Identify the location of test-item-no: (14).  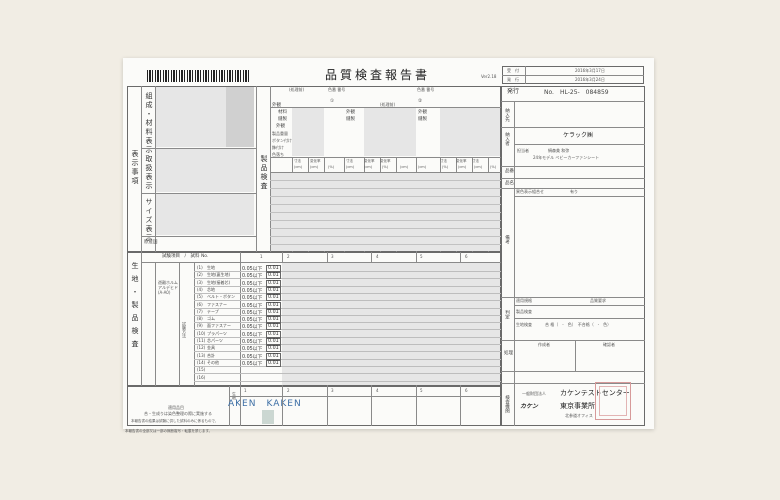
(201, 362).